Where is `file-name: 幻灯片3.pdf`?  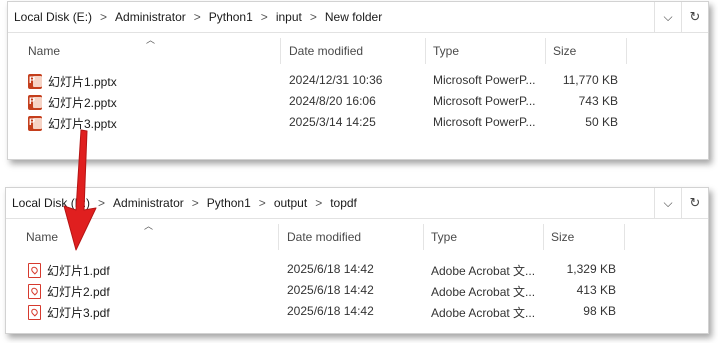 file-name: 幻灯片3.pdf is located at coordinates (78, 313).